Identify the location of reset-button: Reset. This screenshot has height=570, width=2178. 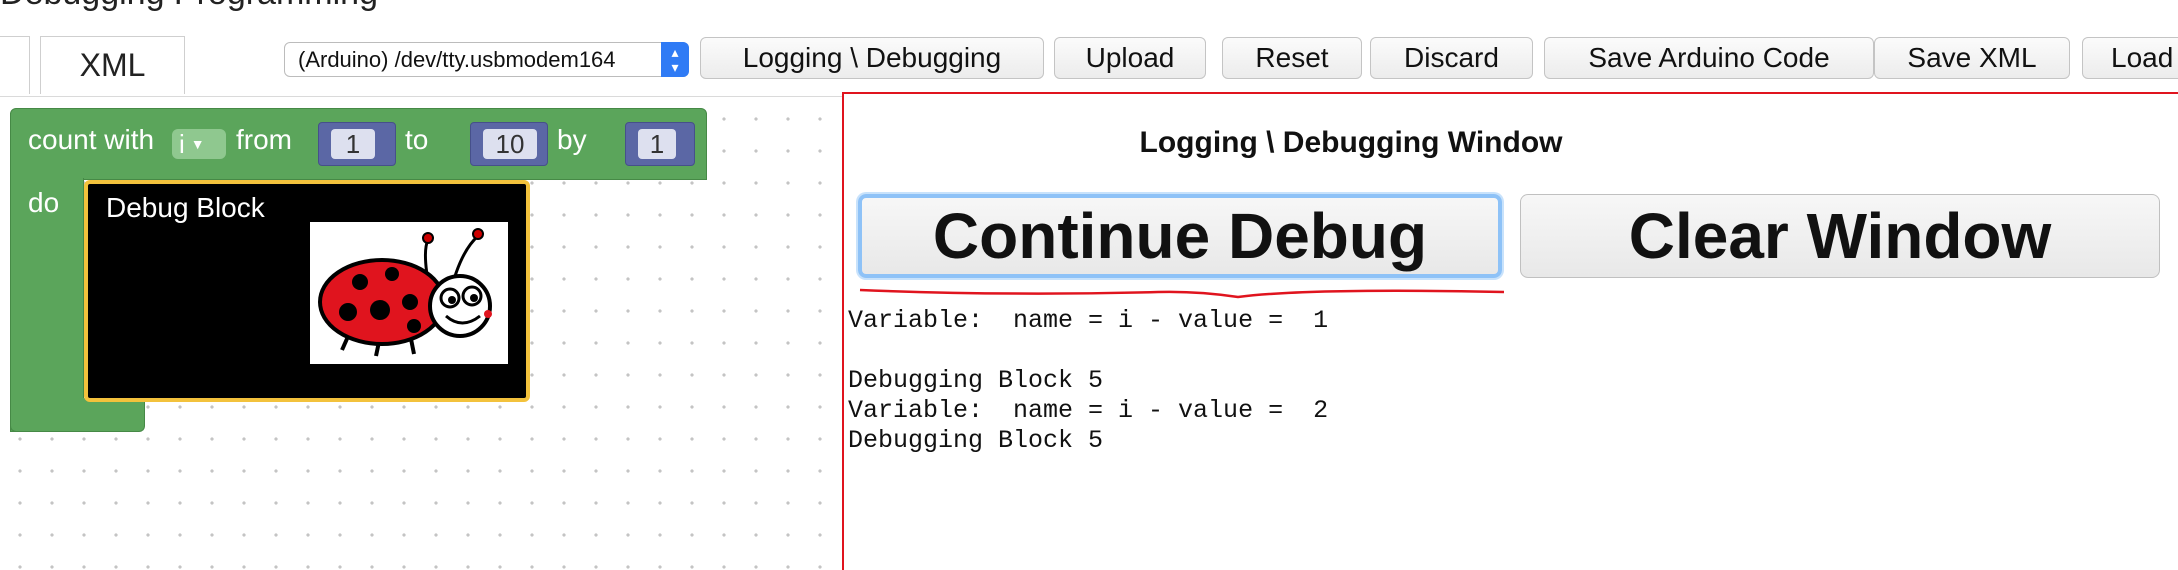
(1292, 58).